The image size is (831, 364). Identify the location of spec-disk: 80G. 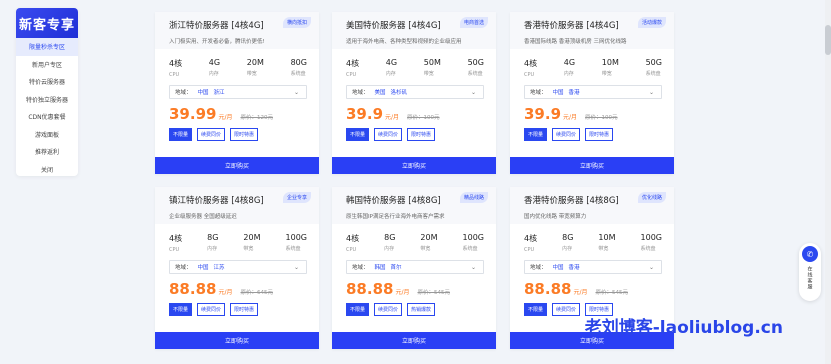
(298, 62).